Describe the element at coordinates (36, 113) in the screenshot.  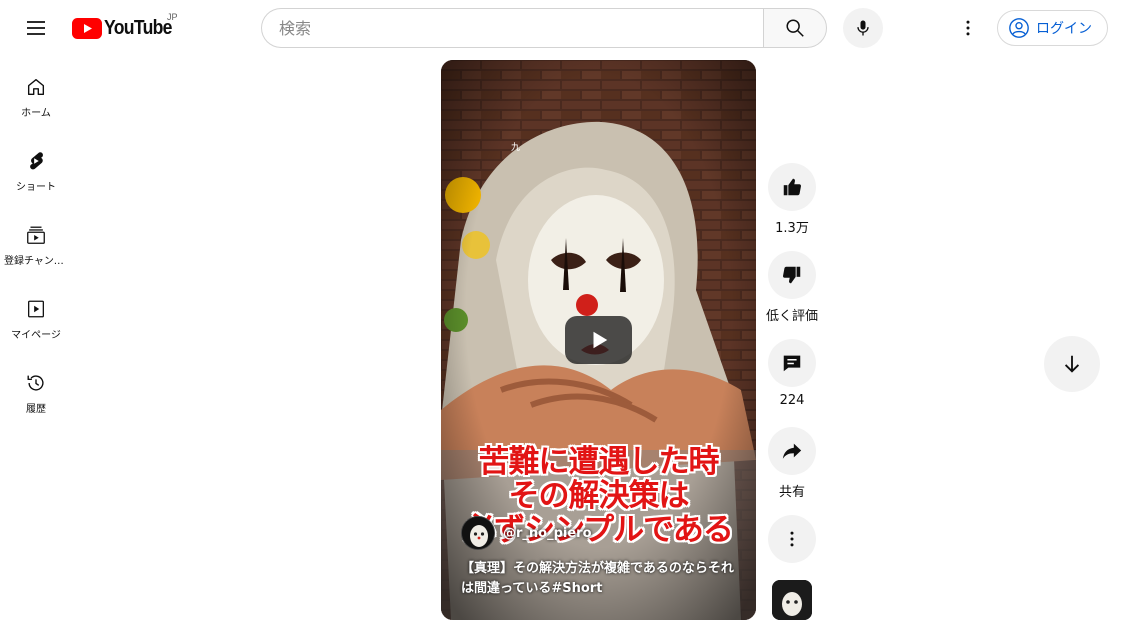
I see `sidebar-item-label: ホーム` at that location.